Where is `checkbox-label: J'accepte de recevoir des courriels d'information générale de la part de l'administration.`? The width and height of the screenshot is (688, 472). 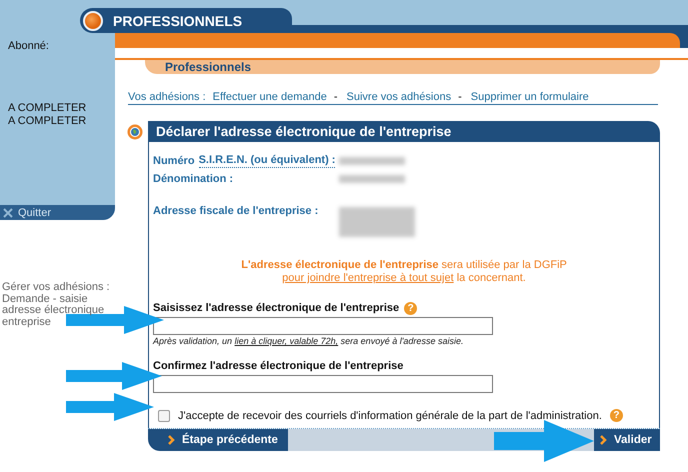
checkbox-label: J'accepte de recevoir des courriels d'information générale de la part de l'administration. is located at coordinates (390, 416).